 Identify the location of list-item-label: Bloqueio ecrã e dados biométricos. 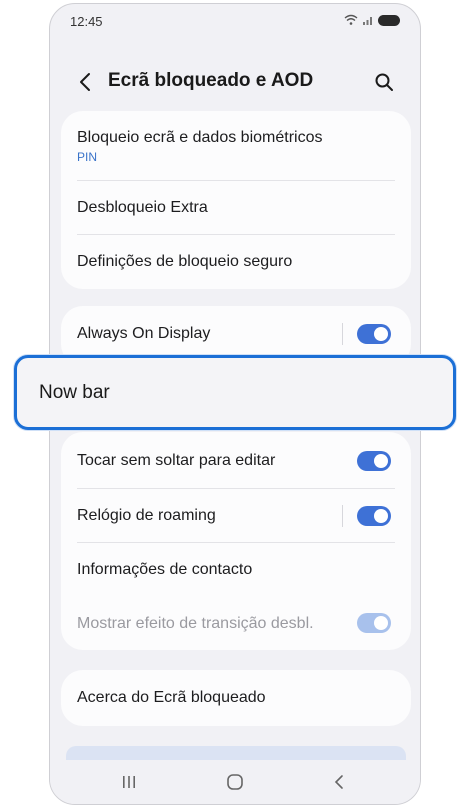
(200, 137).